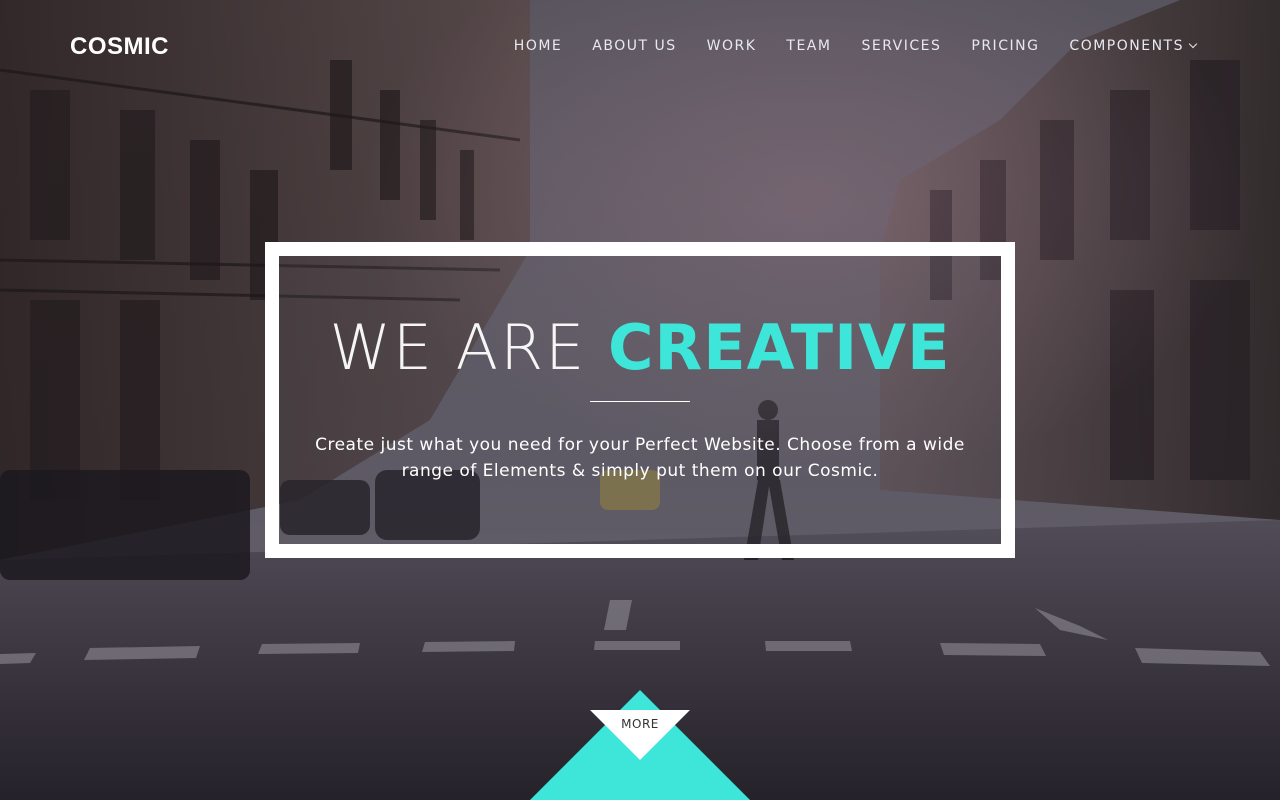 This screenshot has height=800, width=1280. I want to click on nav-item-work: WORK, so click(732, 46).